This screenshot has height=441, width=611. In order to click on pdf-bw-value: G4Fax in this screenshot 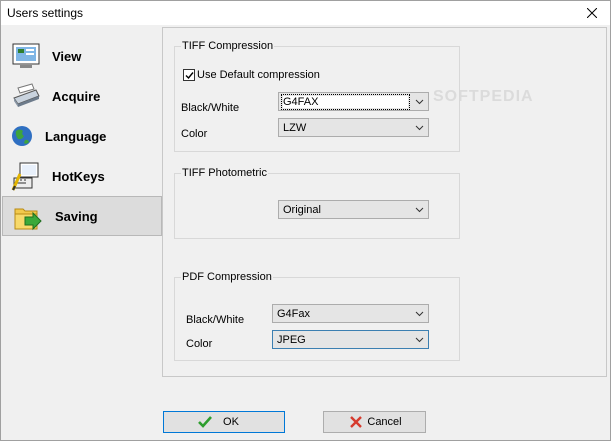, I will do `click(294, 314)`.